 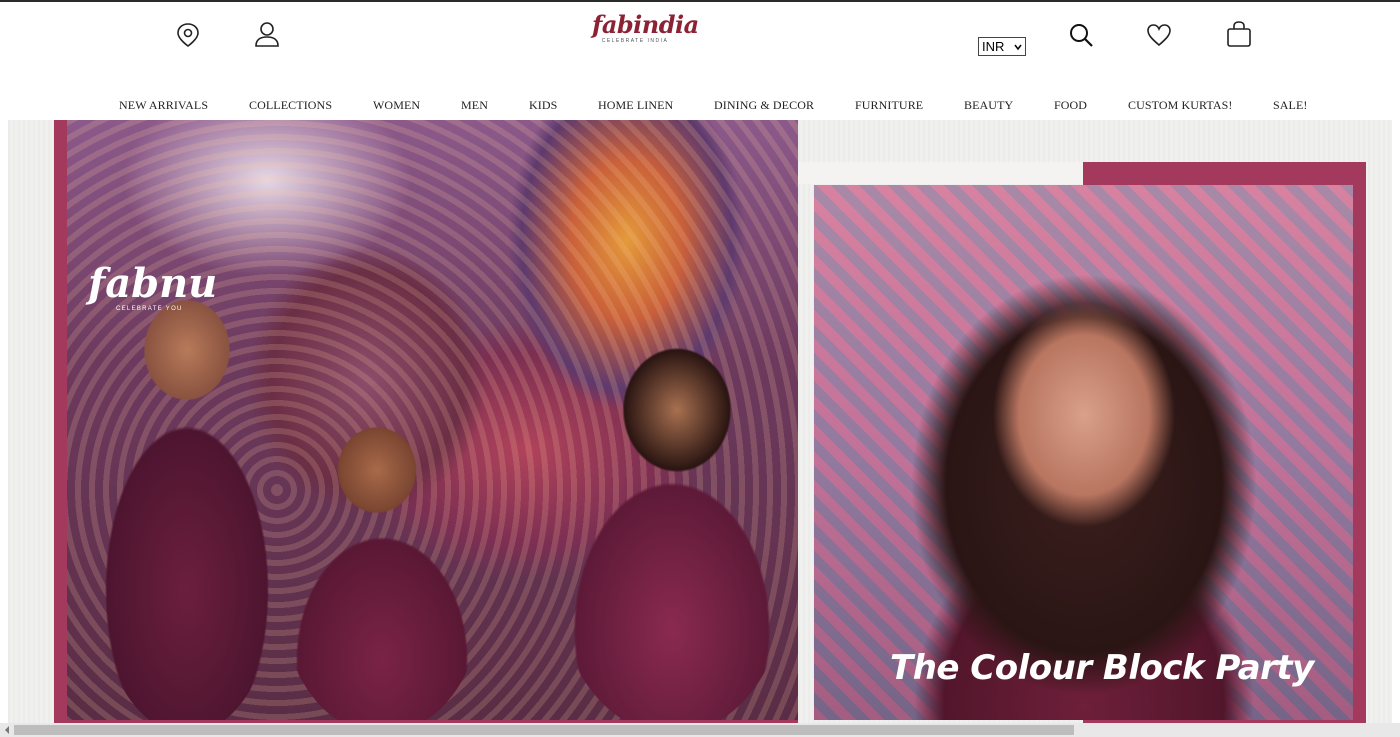 What do you see at coordinates (544, 730) in the screenshot?
I see `scrollbar-thumb` at bounding box center [544, 730].